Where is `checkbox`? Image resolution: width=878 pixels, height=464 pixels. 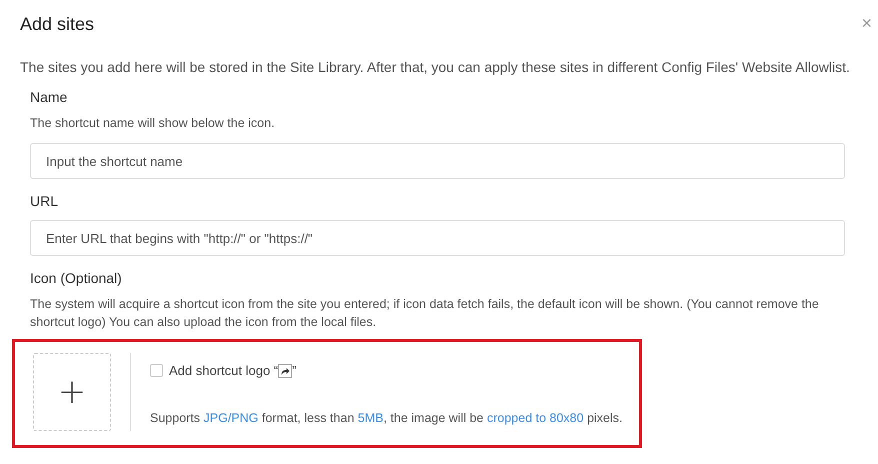
checkbox is located at coordinates (156, 370).